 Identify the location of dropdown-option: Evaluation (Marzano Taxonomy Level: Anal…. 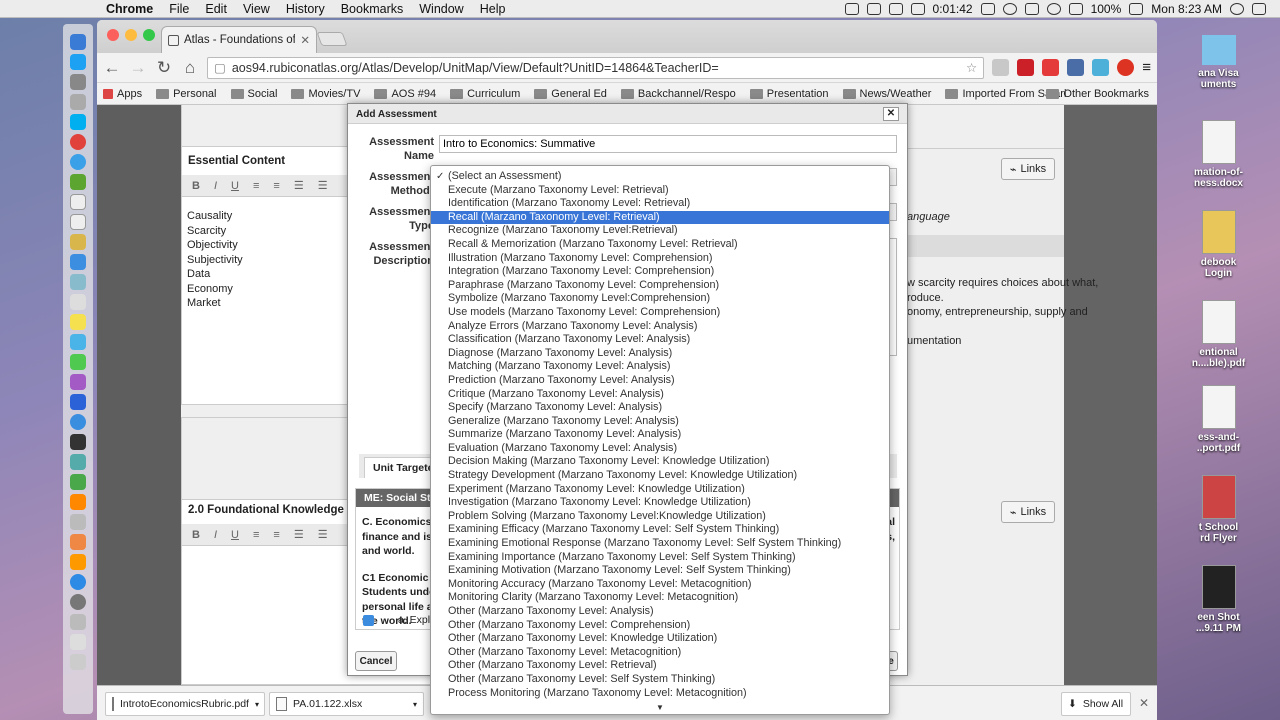
(660, 449).